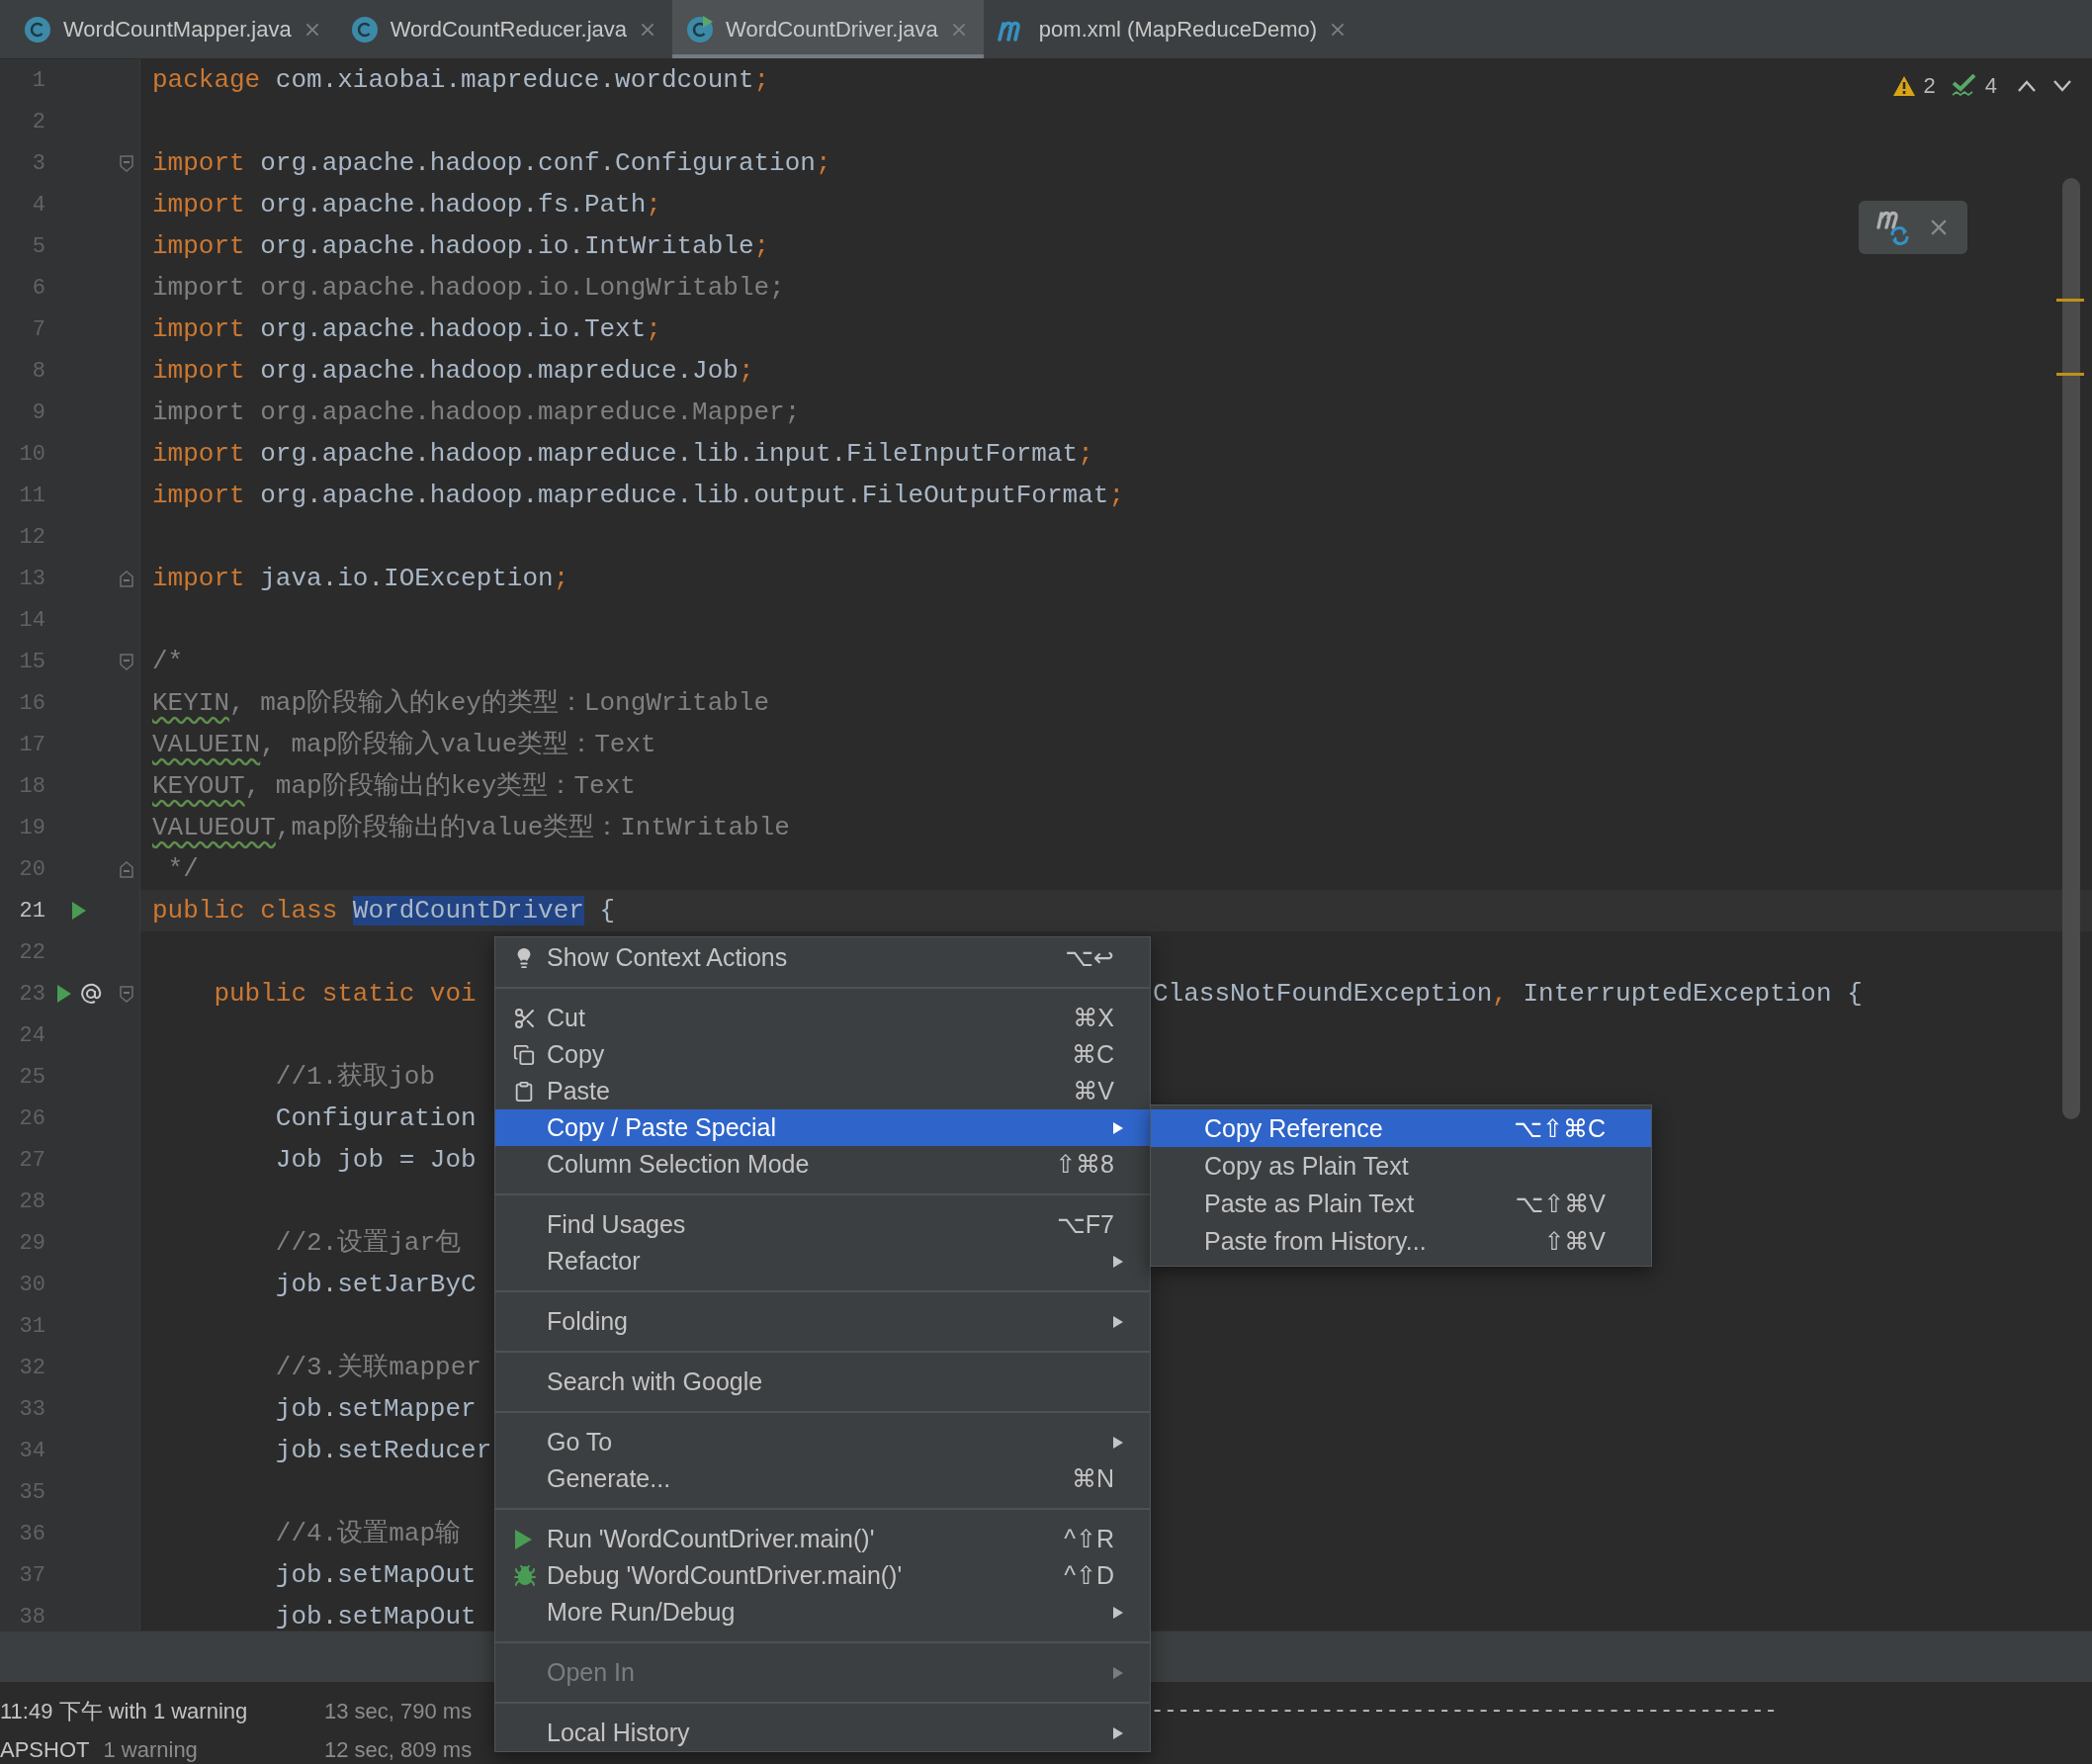  What do you see at coordinates (822, 1091) in the screenshot?
I see `menu-item: Paste ⌘V` at bounding box center [822, 1091].